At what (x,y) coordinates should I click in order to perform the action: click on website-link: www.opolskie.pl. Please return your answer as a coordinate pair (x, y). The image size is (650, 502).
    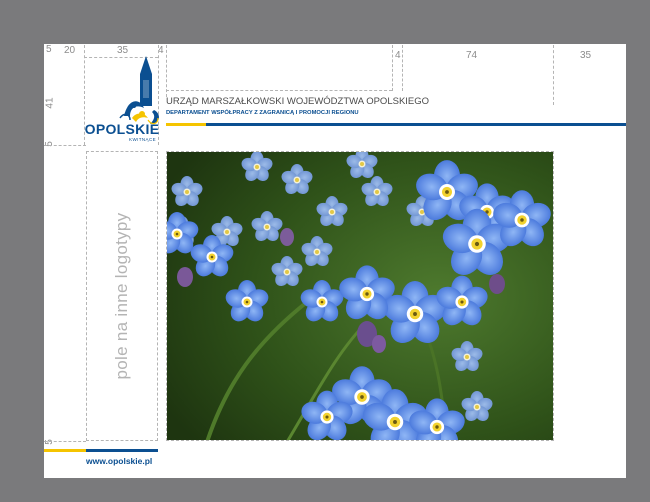
    Looking at the image, I should click on (119, 461).